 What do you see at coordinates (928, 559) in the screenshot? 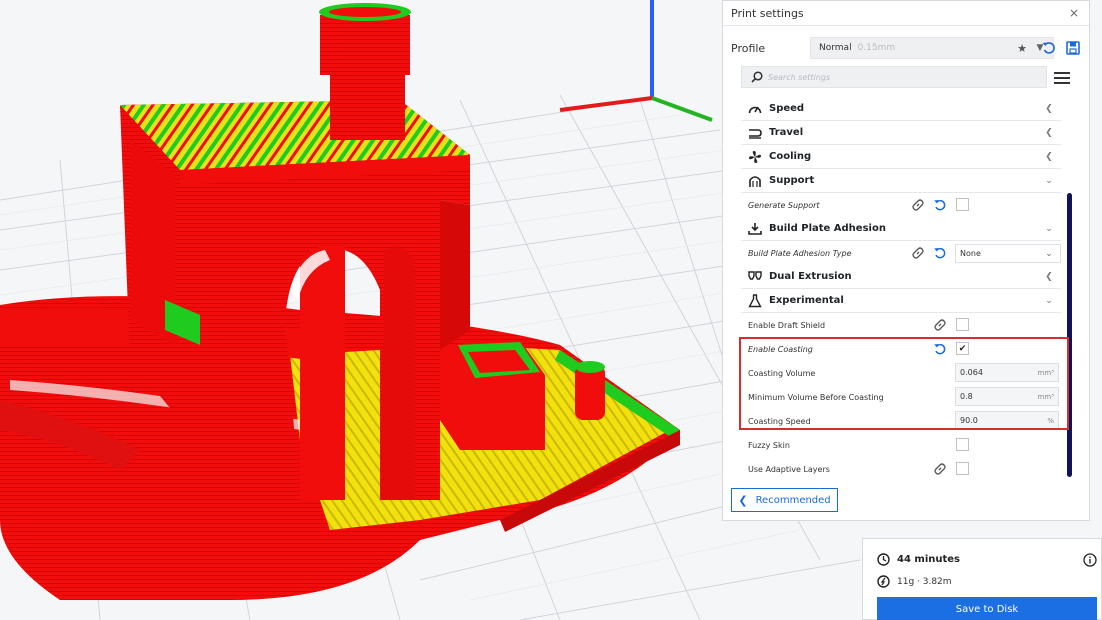
I see `print-time: 44 minutes` at bounding box center [928, 559].